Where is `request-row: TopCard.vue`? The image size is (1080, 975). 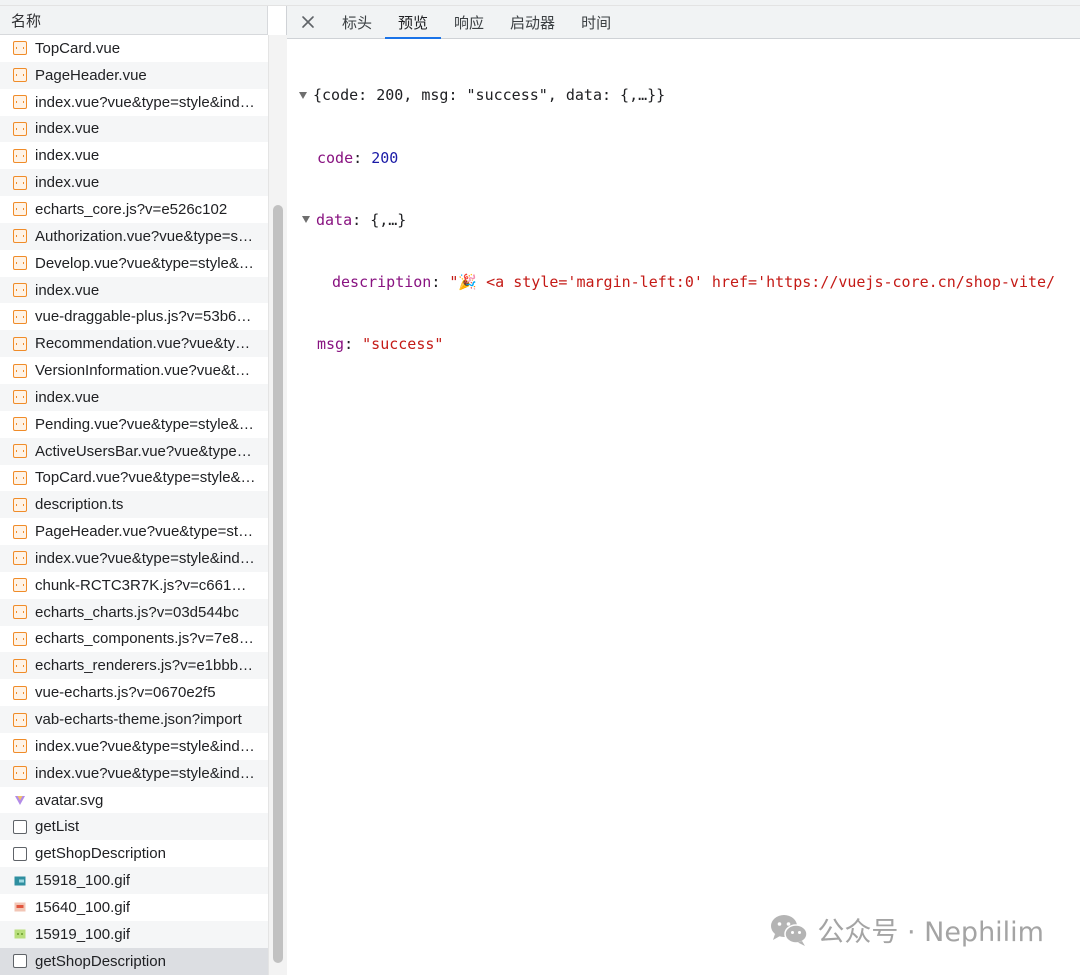 request-row: TopCard.vue is located at coordinates (134, 48).